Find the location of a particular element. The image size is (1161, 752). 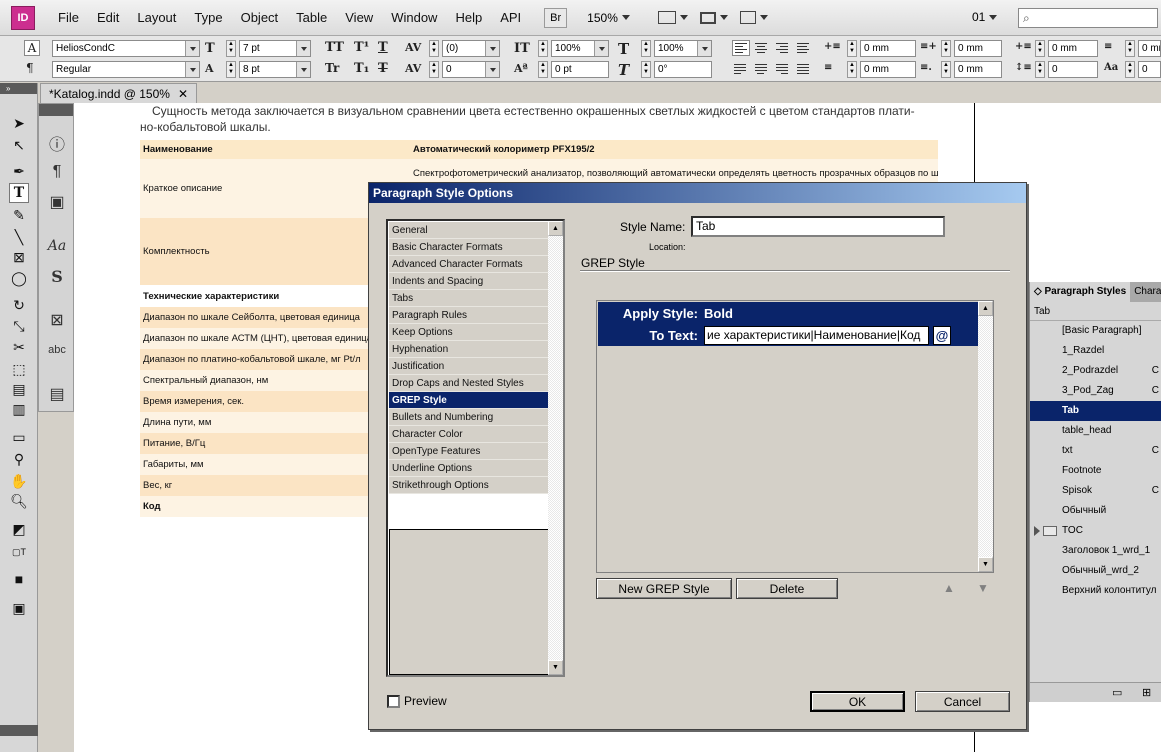

kerning-stepper: ▲ ▼ is located at coordinates (434, 48).